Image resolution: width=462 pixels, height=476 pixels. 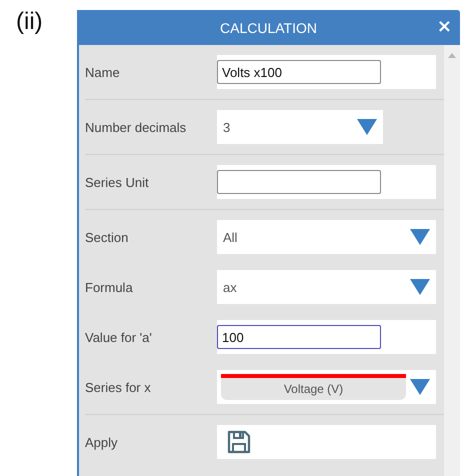 What do you see at coordinates (300, 127) in the screenshot?
I see `dropdown: 3` at bounding box center [300, 127].